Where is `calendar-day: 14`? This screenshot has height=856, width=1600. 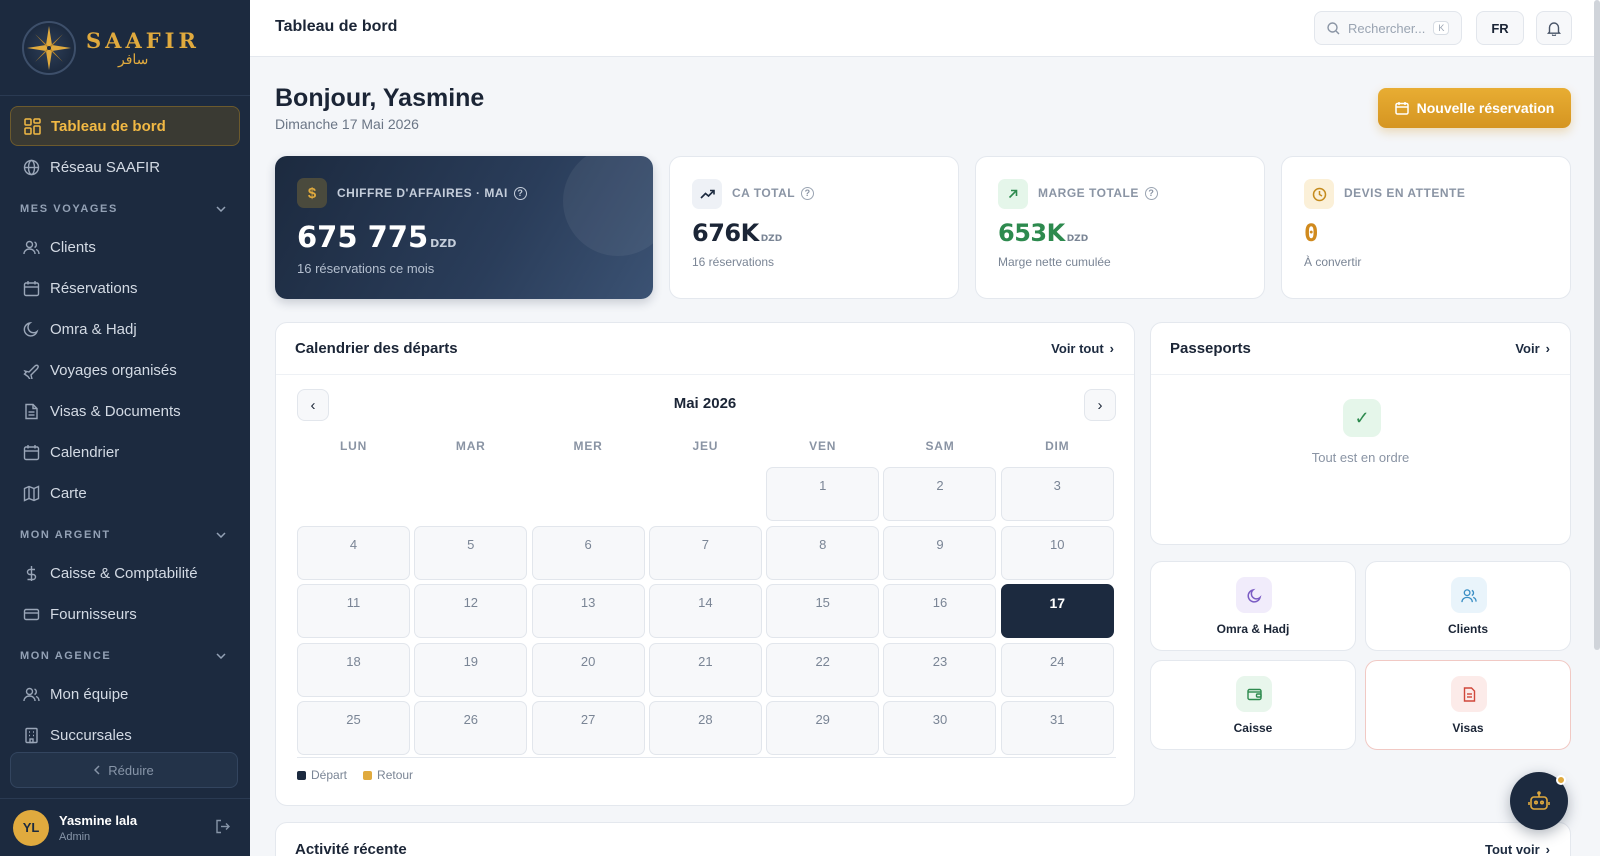 calendar-day: 14 is located at coordinates (705, 611).